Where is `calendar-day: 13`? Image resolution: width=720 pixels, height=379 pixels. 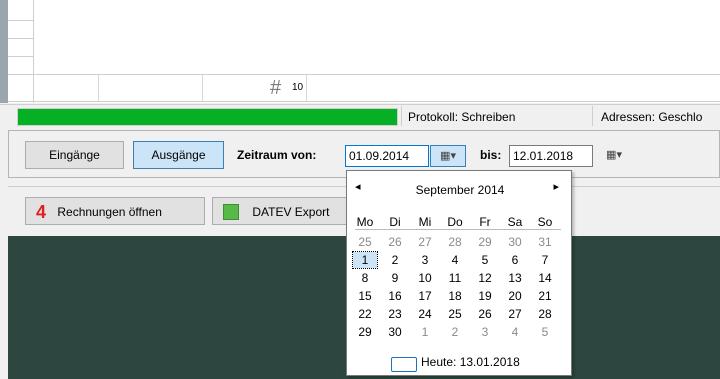 calendar-day: 13 is located at coordinates (515, 278).